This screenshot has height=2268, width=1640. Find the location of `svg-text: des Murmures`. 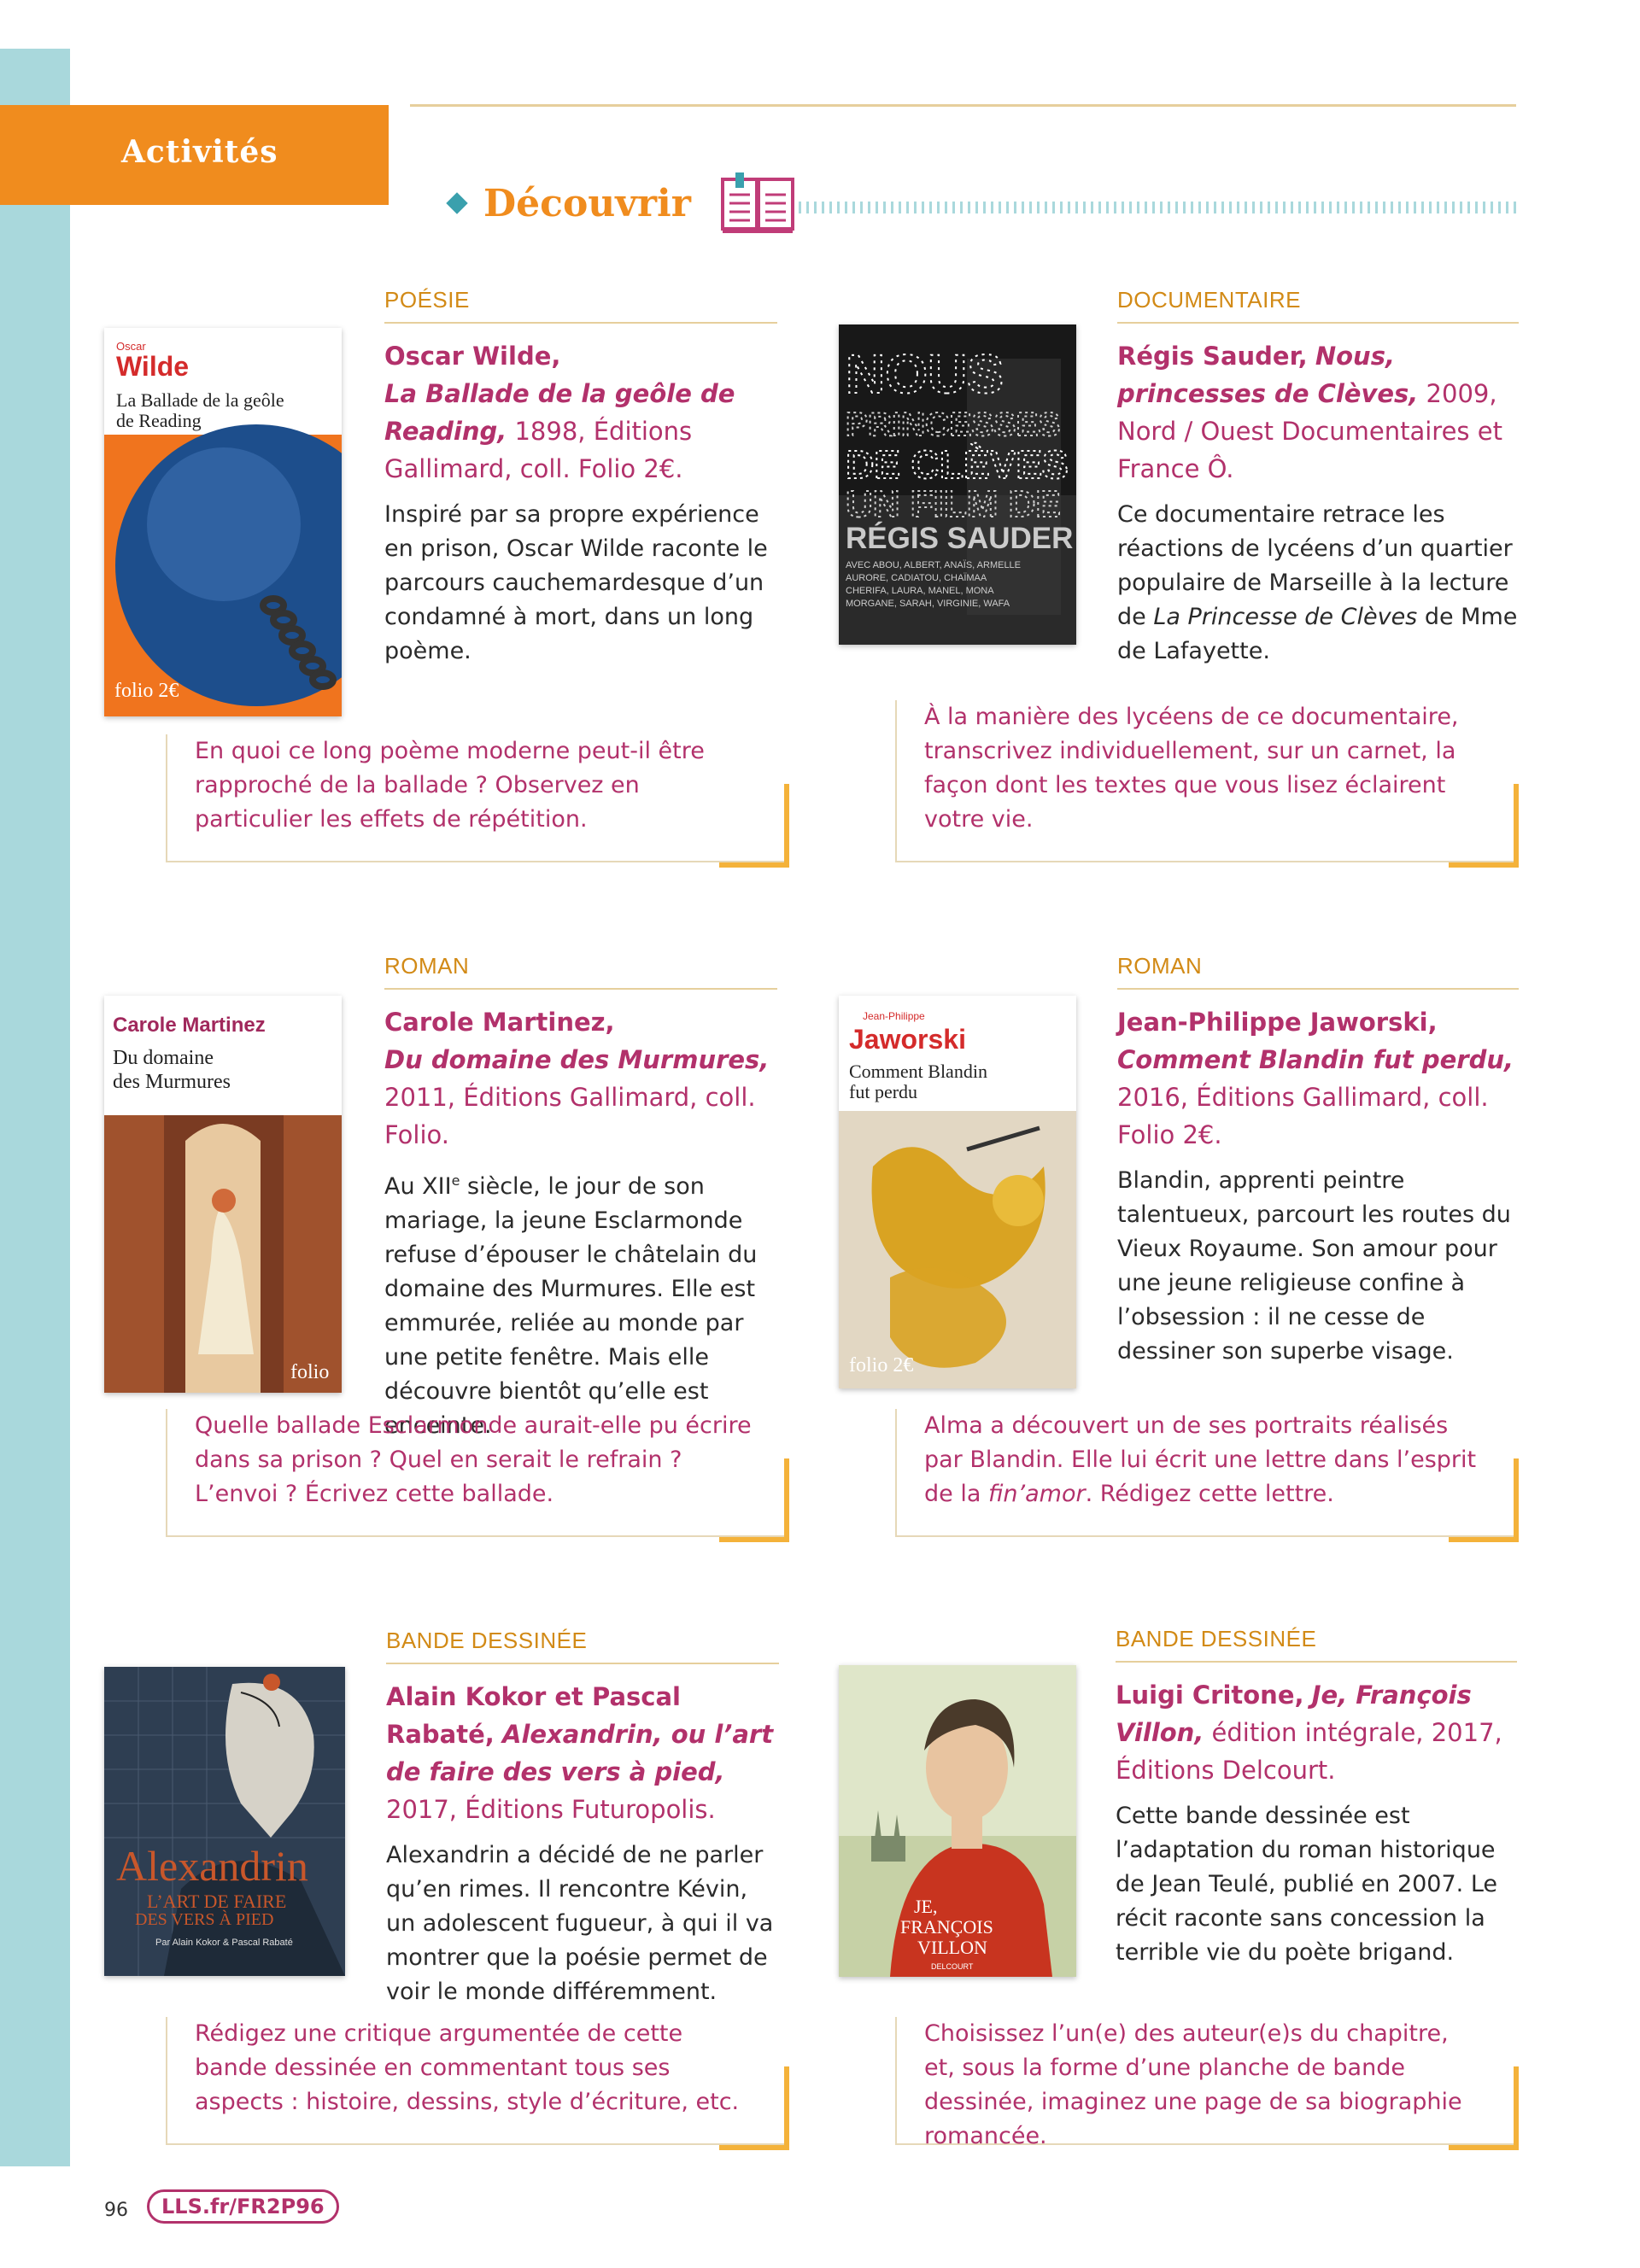

svg-text: des Murmures is located at coordinates (172, 1082).